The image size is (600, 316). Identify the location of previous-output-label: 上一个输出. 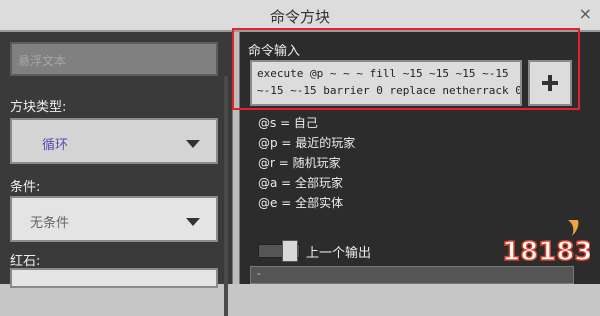
(339, 253).